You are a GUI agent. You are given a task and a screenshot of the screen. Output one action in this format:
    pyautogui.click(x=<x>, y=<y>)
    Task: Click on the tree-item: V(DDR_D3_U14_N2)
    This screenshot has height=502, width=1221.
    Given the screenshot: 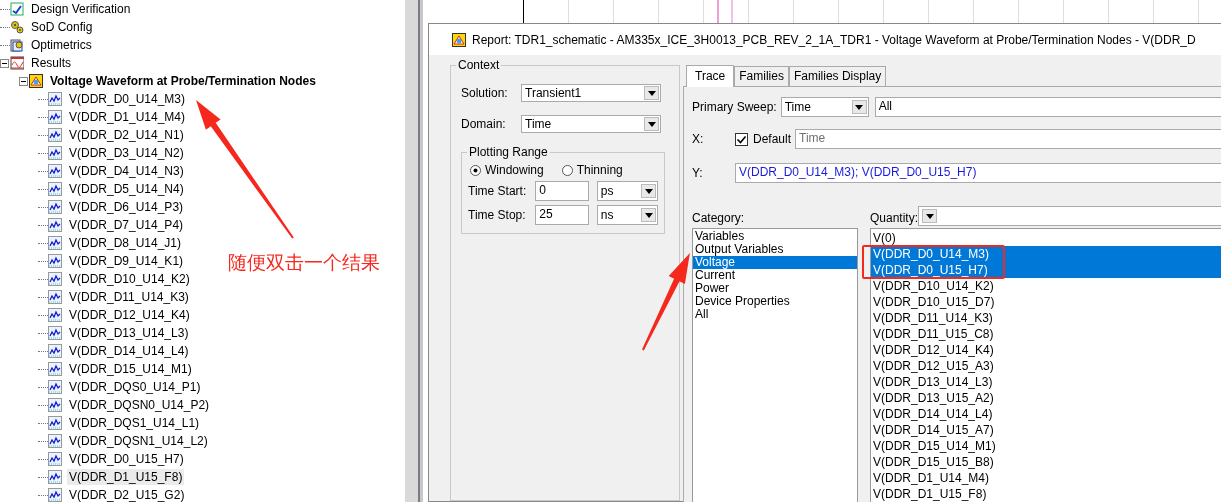 What is the action you would take?
    pyautogui.click(x=126, y=153)
    